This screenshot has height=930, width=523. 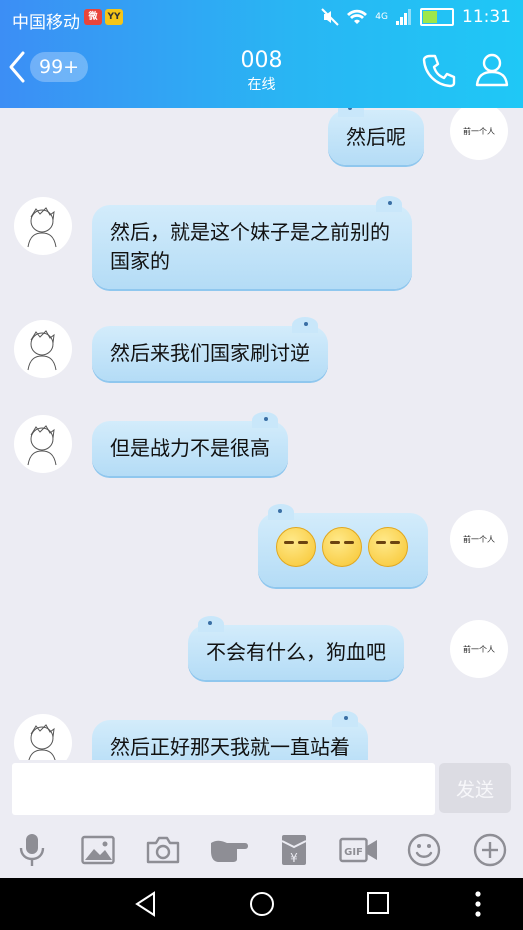 I want to click on triangle-back-icon, so click(x=145, y=904).